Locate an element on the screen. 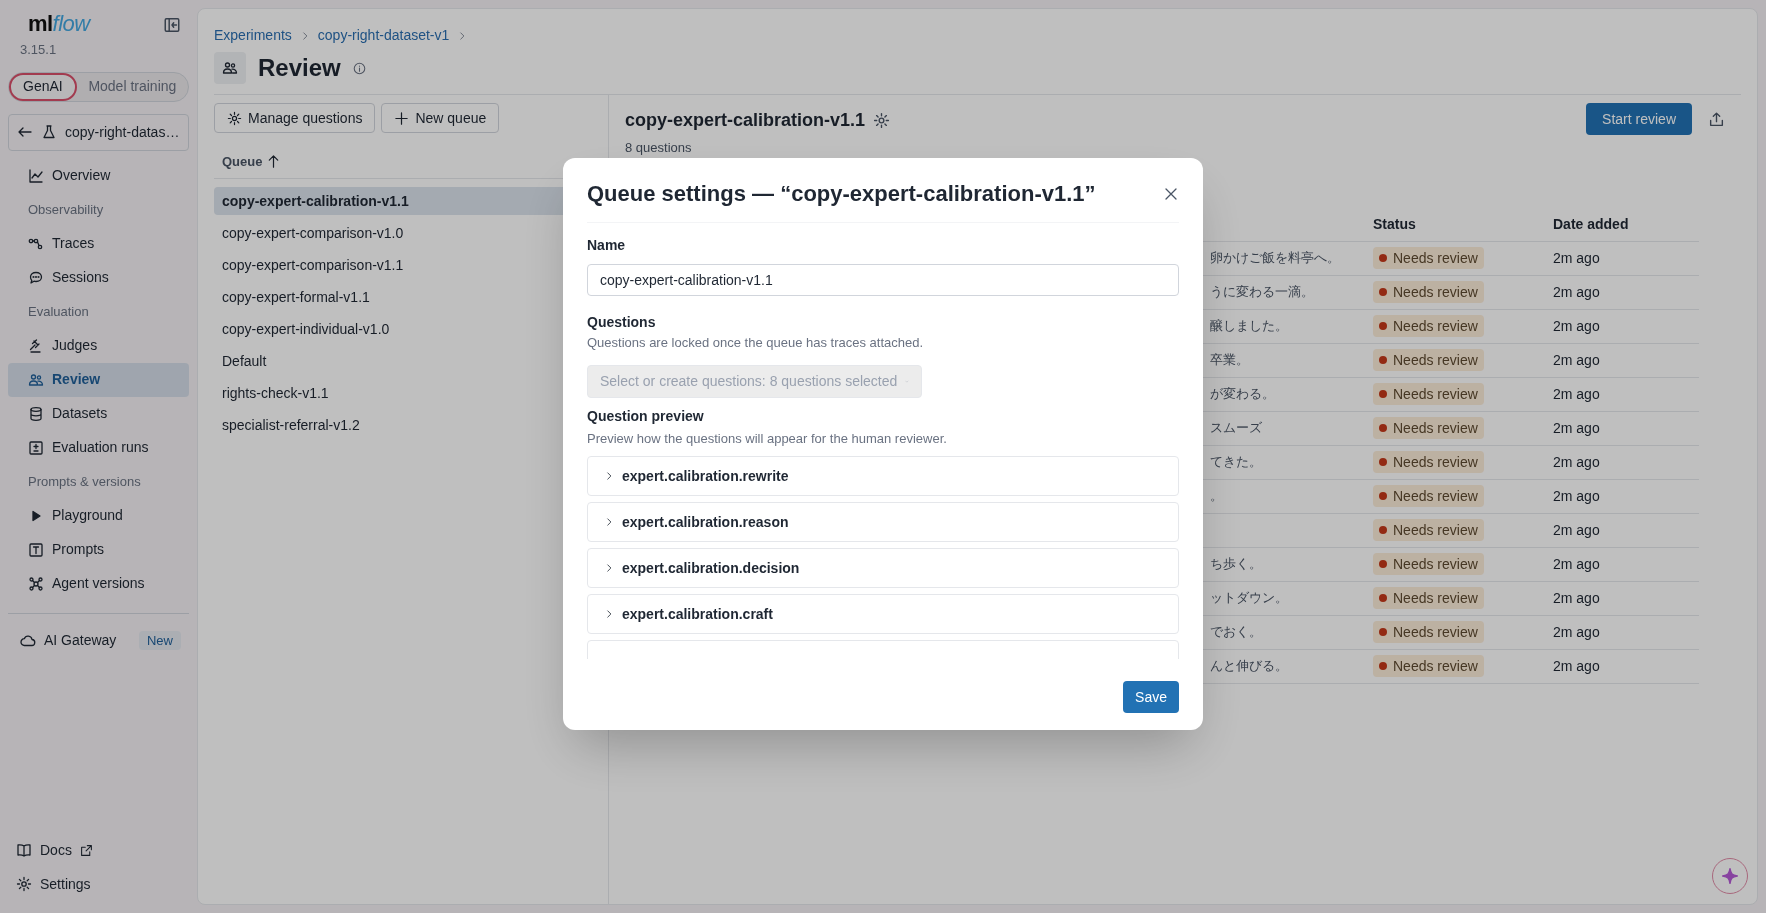 This screenshot has width=1766, height=913. nav-section-label: Observability is located at coordinates (66, 209).